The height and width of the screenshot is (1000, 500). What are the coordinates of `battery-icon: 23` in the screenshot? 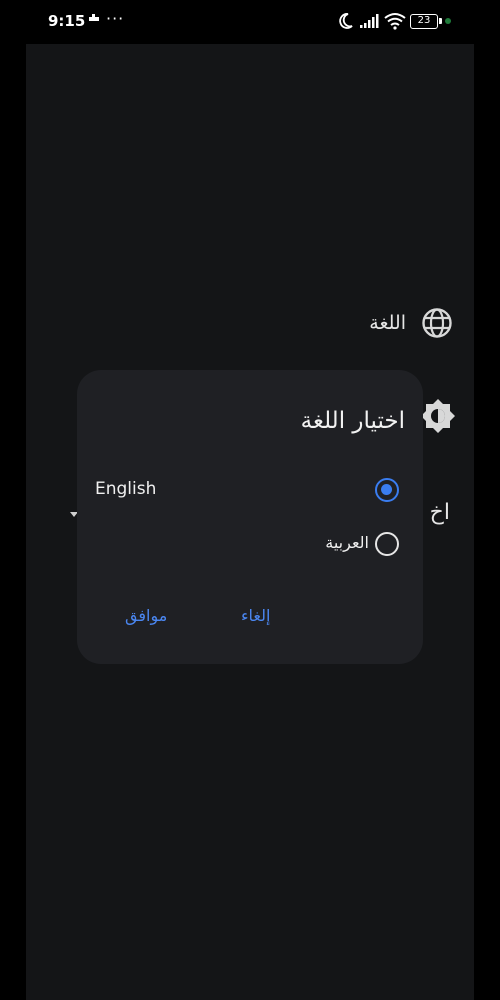 It's located at (426, 21).